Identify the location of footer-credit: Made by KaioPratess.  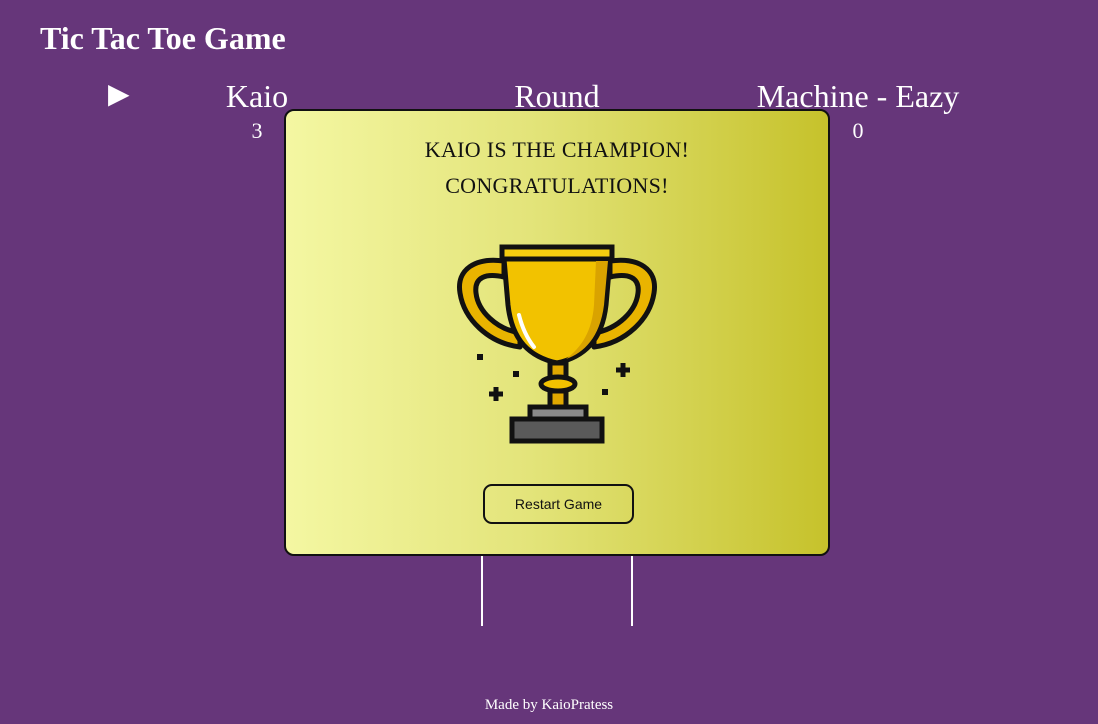
(549, 705).